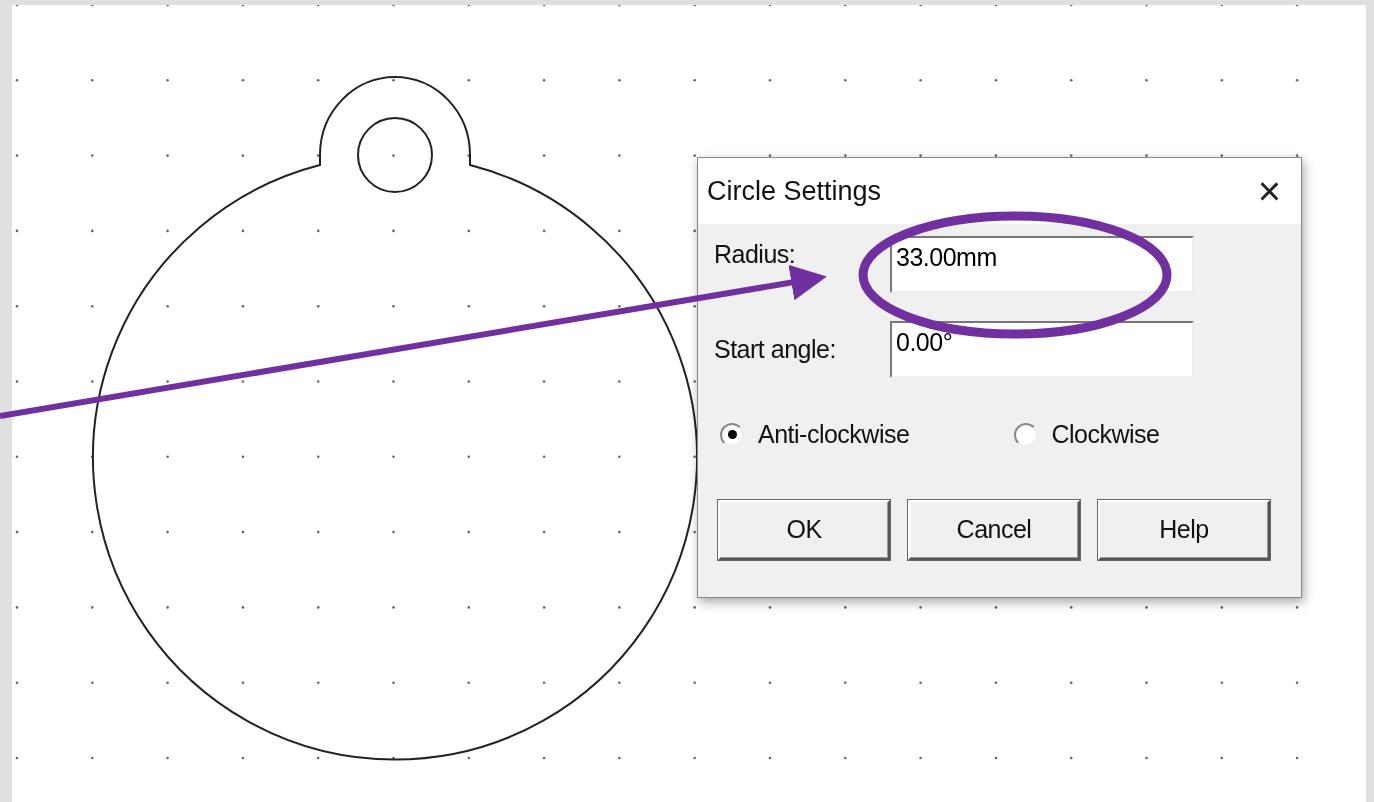 The height and width of the screenshot is (802, 1374). I want to click on field-label: Radius:, so click(755, 254).